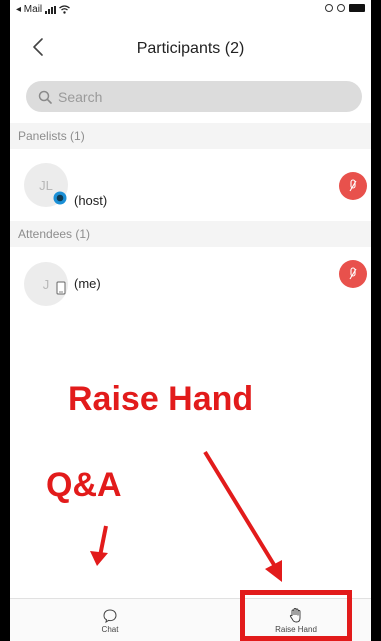  I want to click on signal-icon, so click(51, 9).